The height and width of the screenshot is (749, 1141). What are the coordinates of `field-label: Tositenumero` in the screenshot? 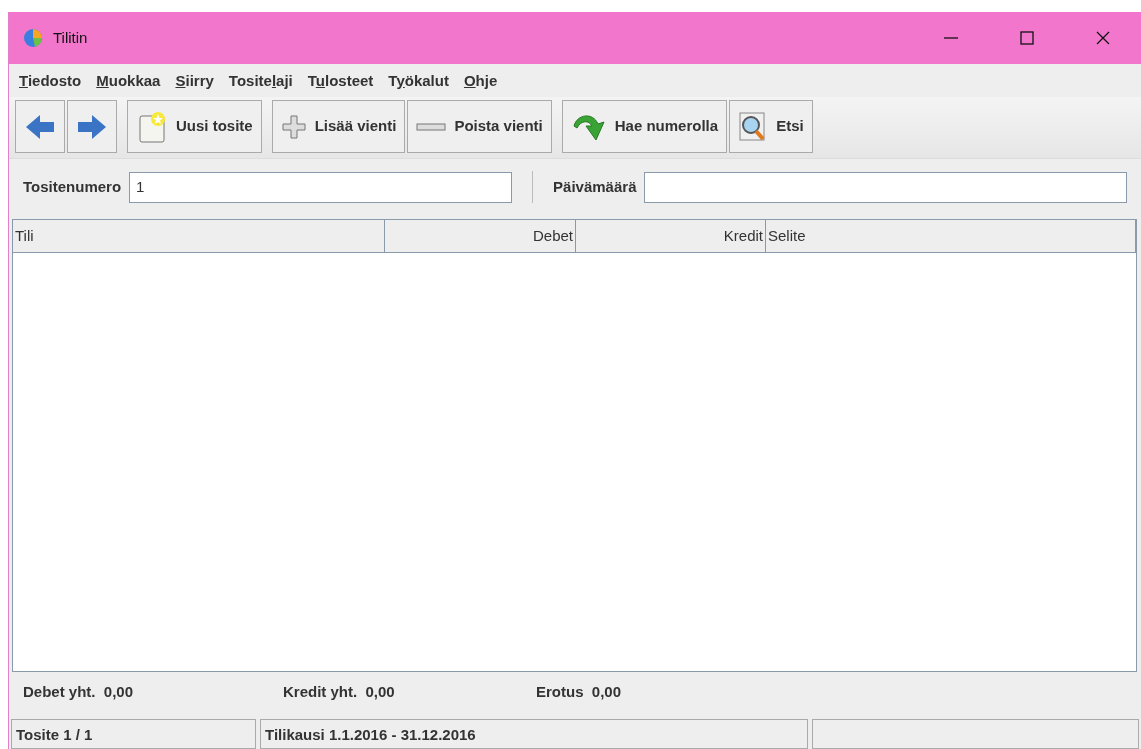 It's located at (72, 186).